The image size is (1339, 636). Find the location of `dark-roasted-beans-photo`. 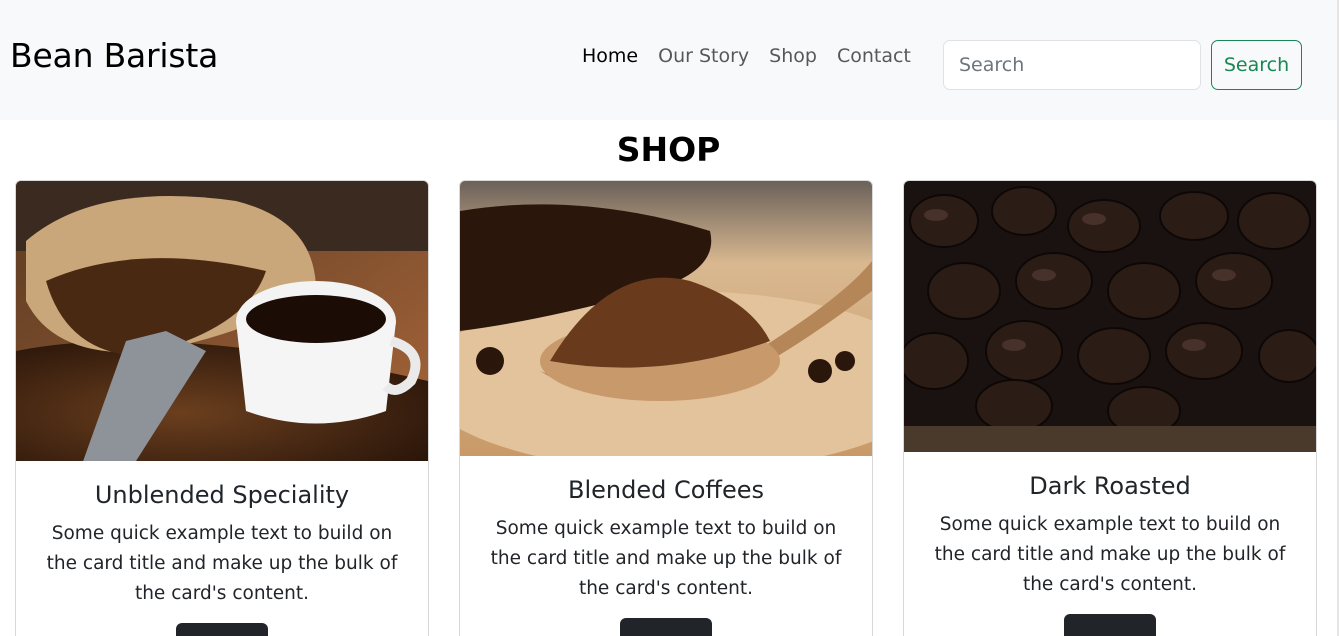

dark-roasted-beans-photo is located at coordinates (1110, 316).